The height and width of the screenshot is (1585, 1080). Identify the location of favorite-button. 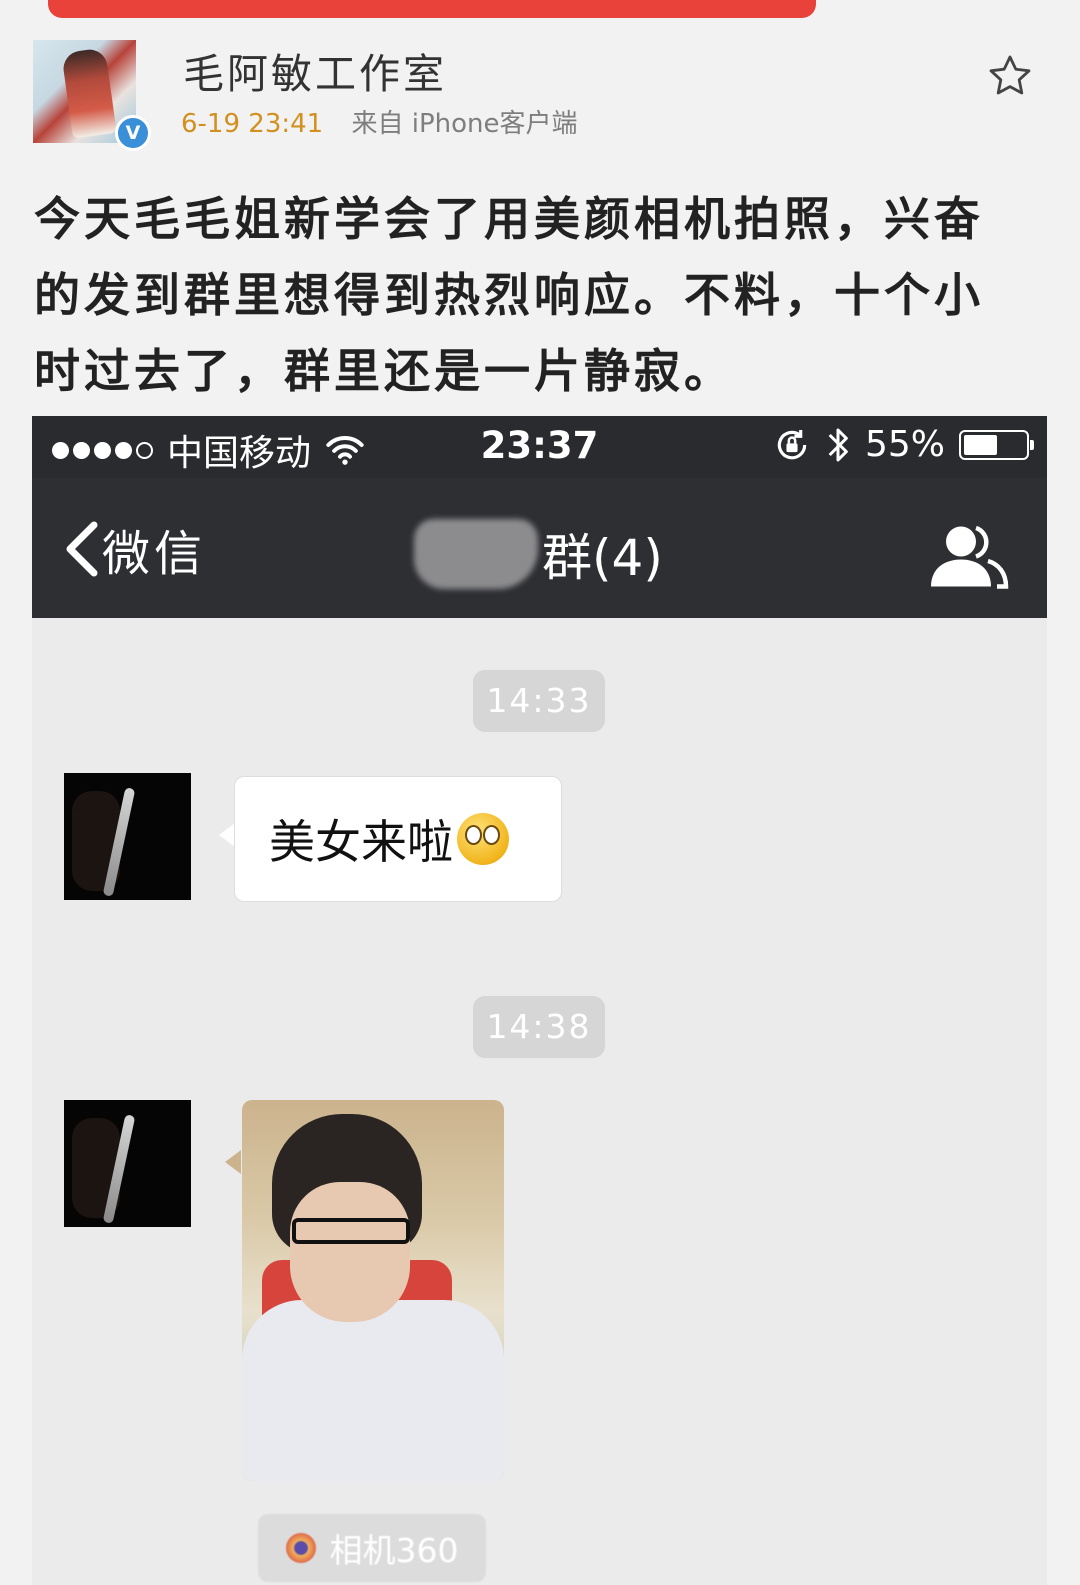
(1010, 76).